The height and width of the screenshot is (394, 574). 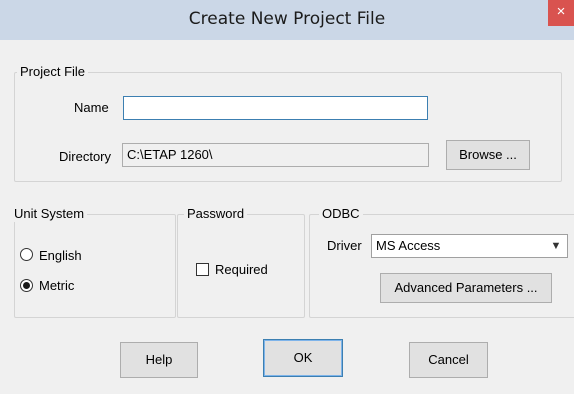 What do you see at coordinates (216, 214) in the screenshot?
I see `password-group-label: Password` at bounding box center [216, 214].